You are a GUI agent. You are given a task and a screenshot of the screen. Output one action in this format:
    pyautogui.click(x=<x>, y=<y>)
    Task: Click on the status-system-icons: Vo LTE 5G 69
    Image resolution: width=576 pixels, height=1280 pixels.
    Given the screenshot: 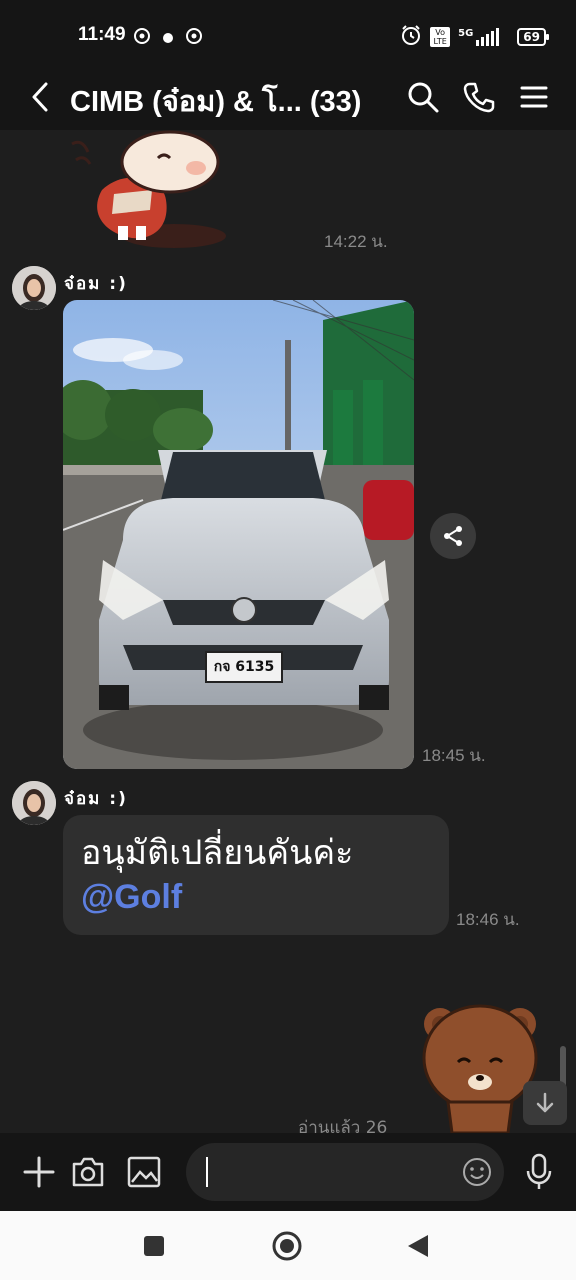 What is the action you would take?
    pyautogui.click(x=474, y=37)
    